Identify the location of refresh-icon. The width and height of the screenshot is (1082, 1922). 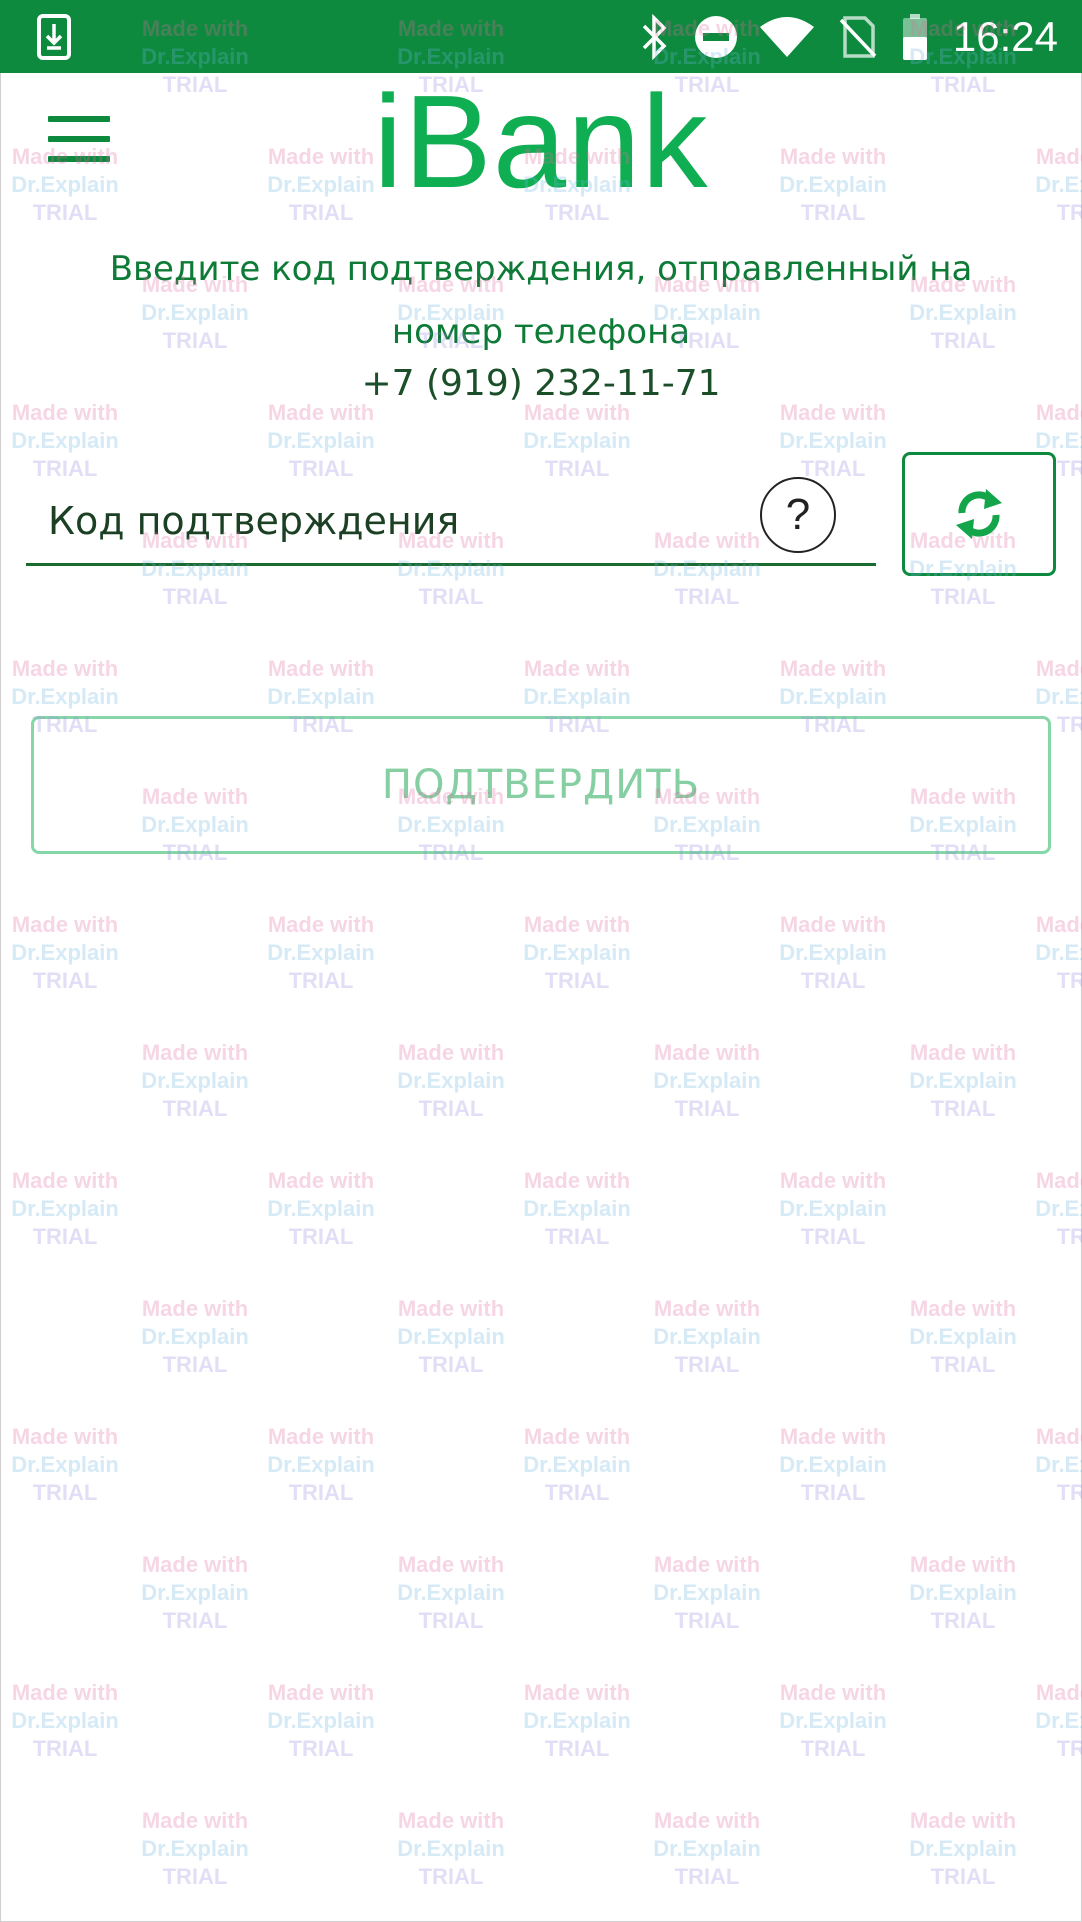
(979, 514).